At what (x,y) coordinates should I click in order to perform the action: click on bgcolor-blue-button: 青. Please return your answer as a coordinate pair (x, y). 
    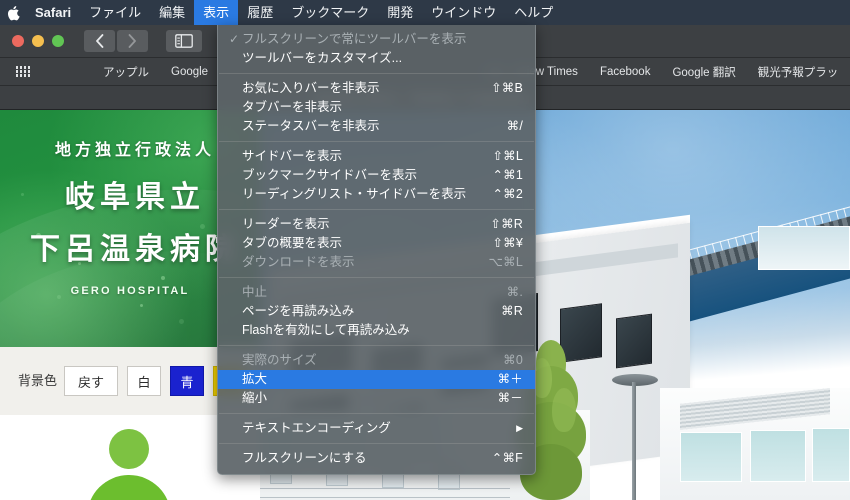
    Looking at the image, I should click on (187, 381).